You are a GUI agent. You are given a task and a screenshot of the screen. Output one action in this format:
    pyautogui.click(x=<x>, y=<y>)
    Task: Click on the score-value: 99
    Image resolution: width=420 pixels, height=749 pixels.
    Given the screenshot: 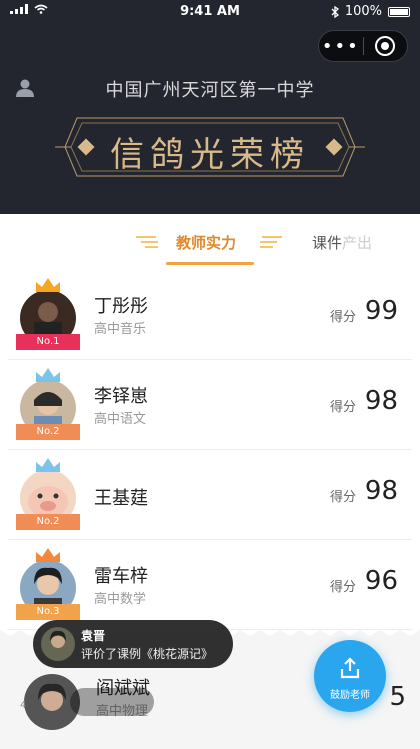 What is the action you would take?
    pyautogui.click(x=381, y=311)
    